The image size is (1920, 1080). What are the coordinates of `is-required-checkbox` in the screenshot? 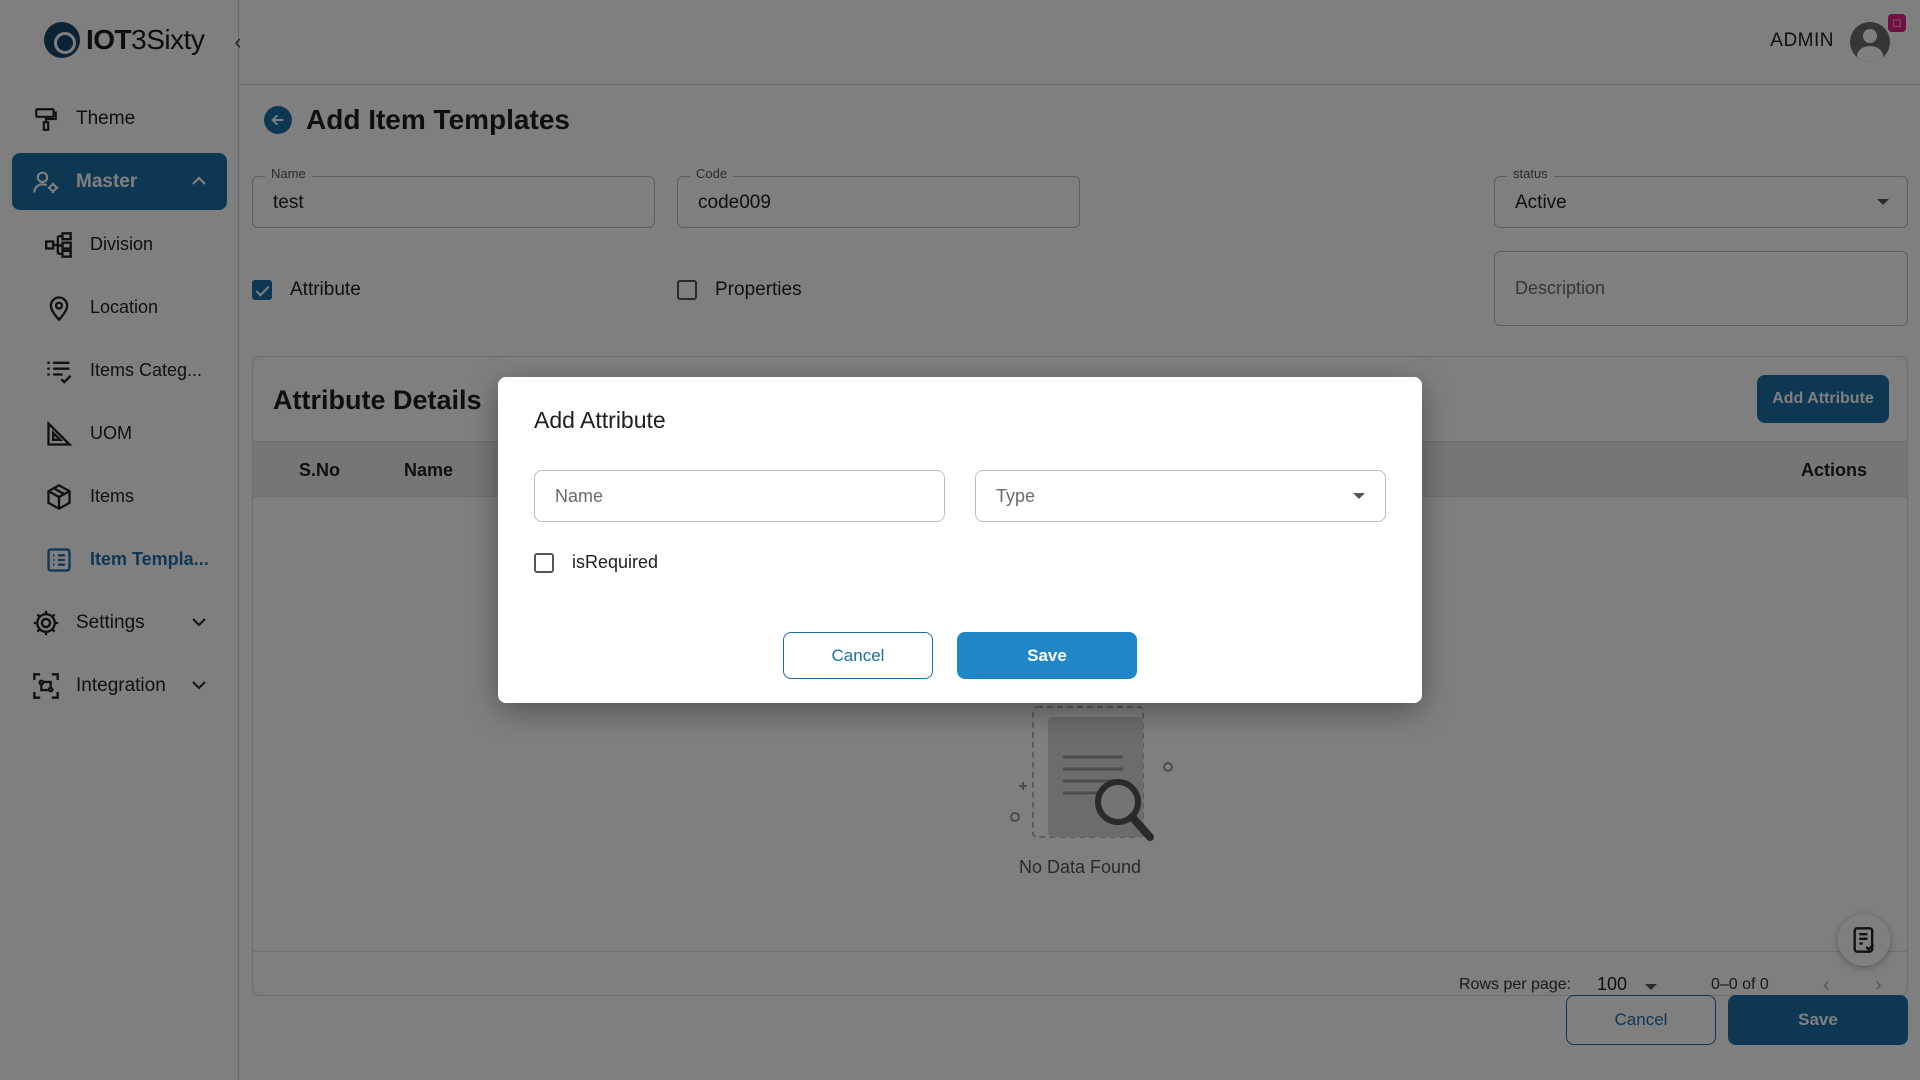 It's located at (544, 562).